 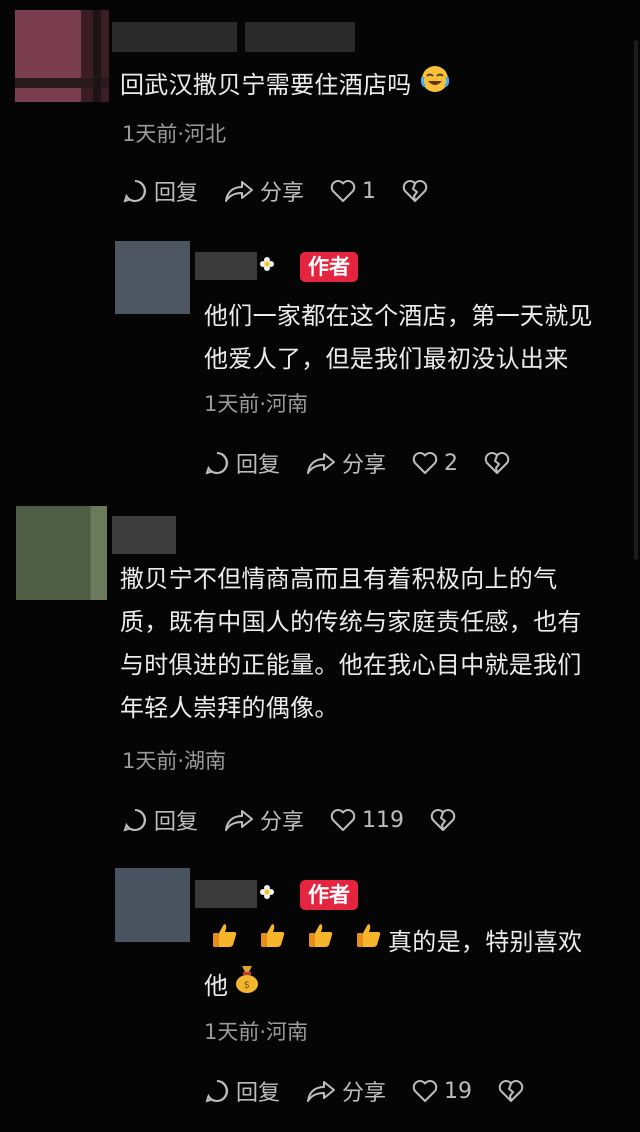 I want to click on comment-line: 他爱人了，但是我们最初没认出来, so click(x=386, y=359).